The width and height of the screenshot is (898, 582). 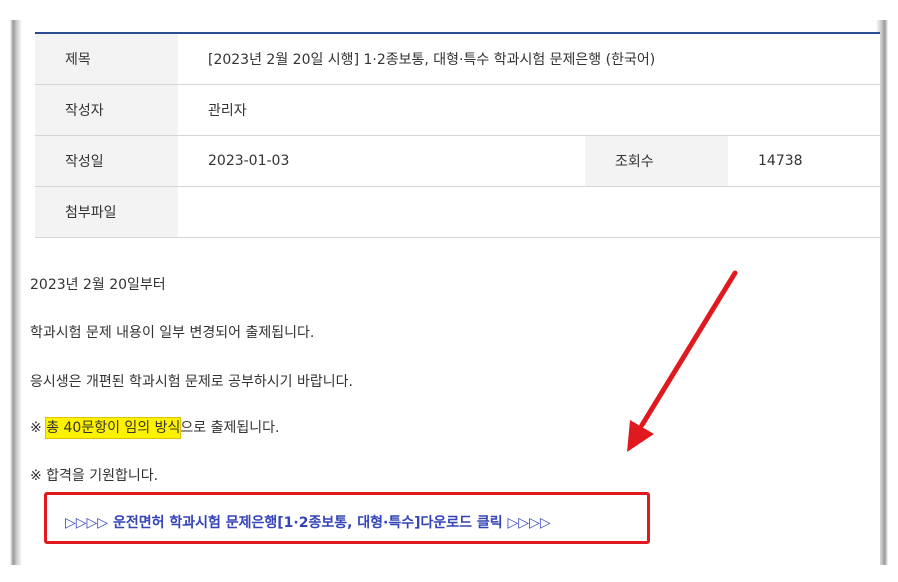 I want to click on annotation-arrow-icon, so click(x=682, y=361).